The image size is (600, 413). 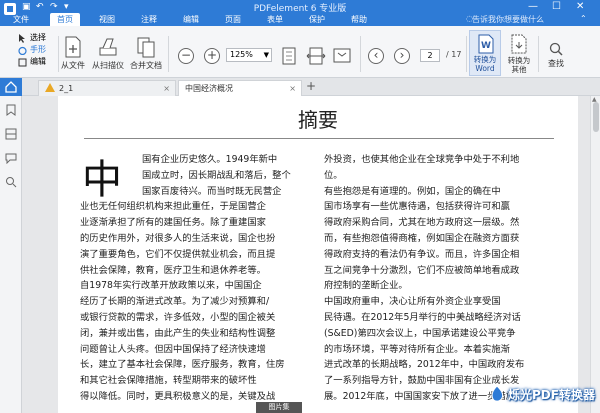 I want to click on edit-tool-label: 编辑, so click(x=38, y=61).